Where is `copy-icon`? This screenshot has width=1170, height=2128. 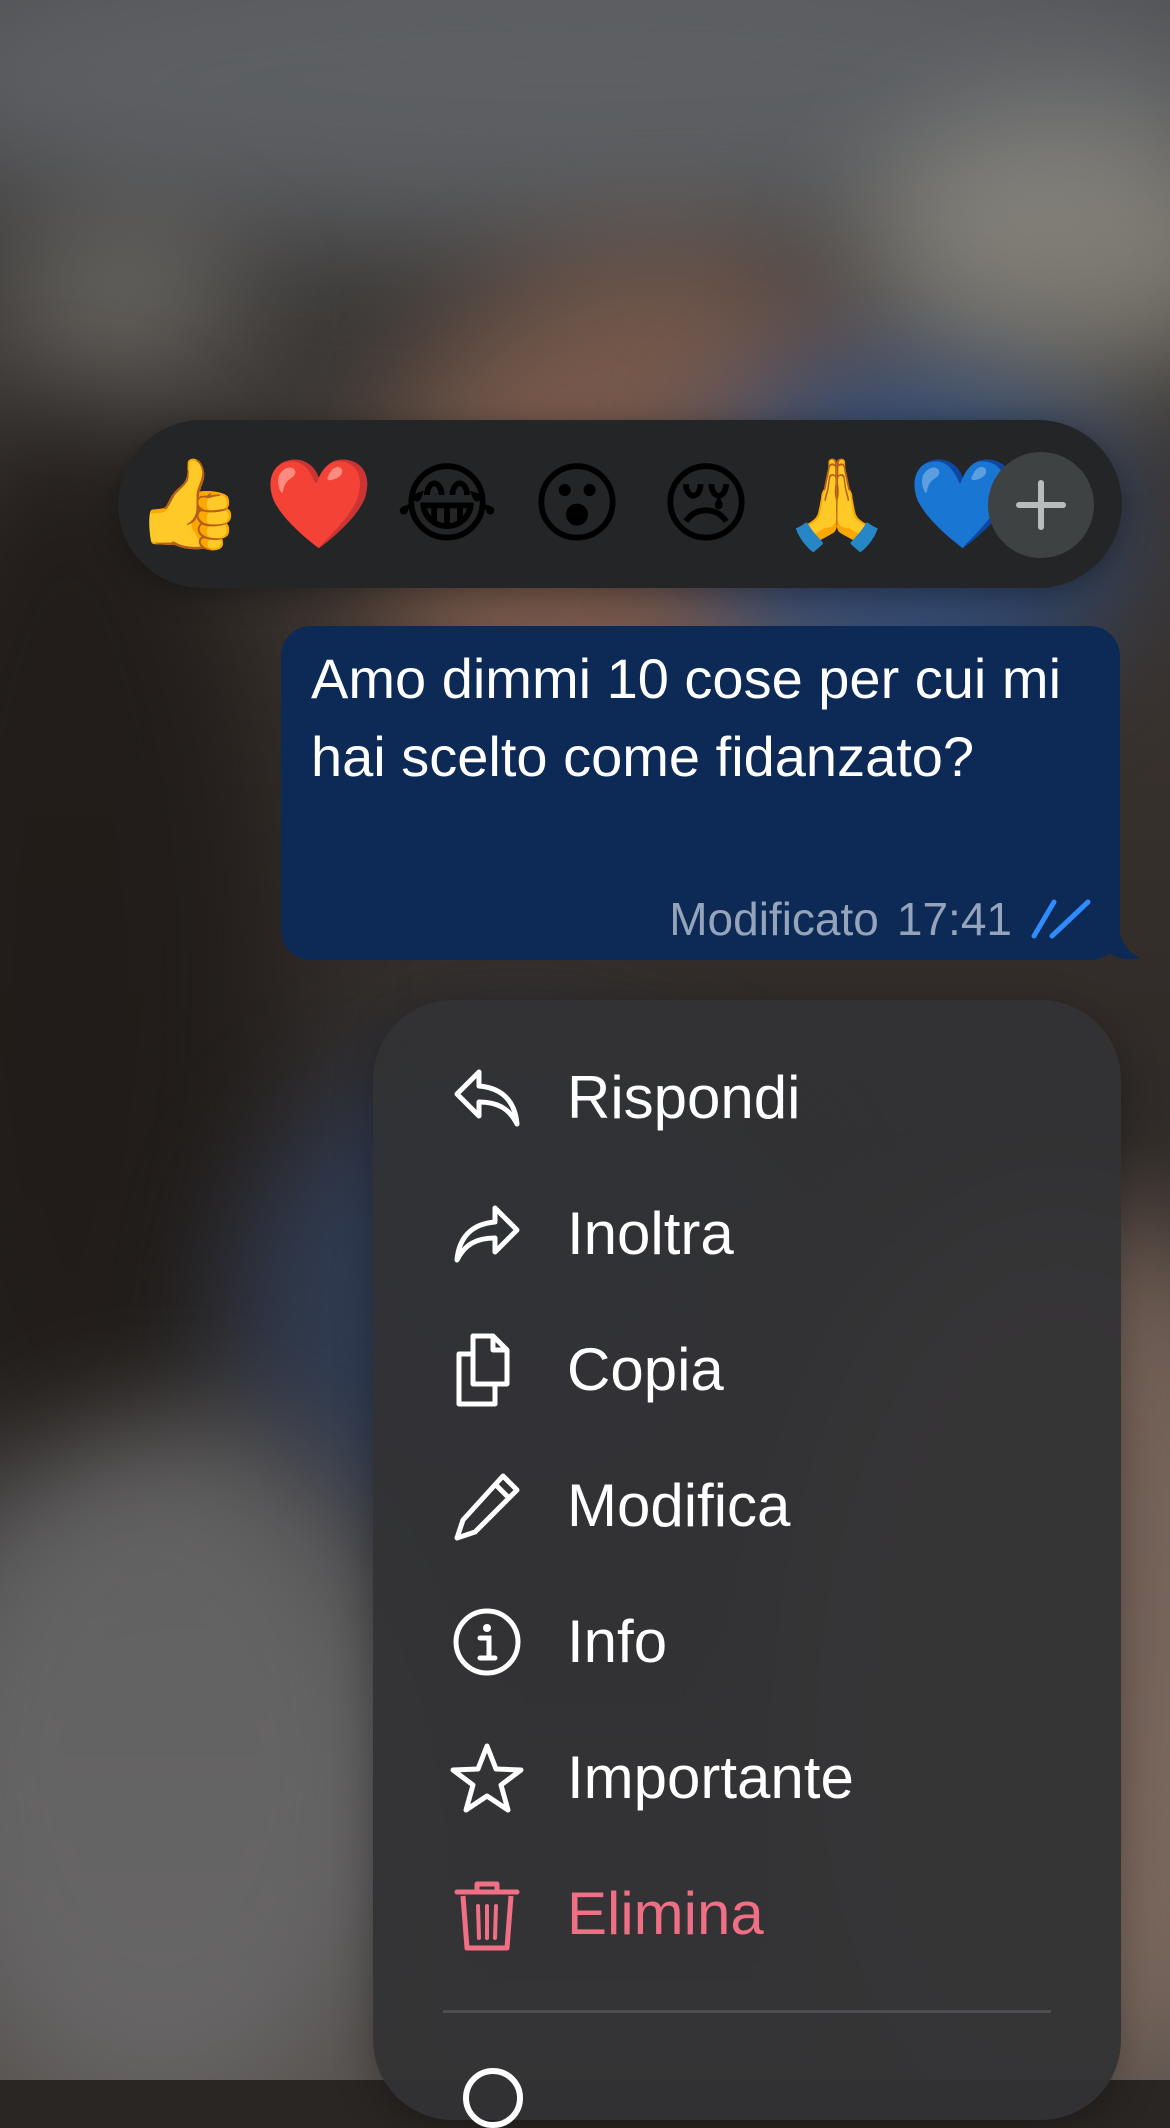 copy-icon is located at coordinates (483, 1370).